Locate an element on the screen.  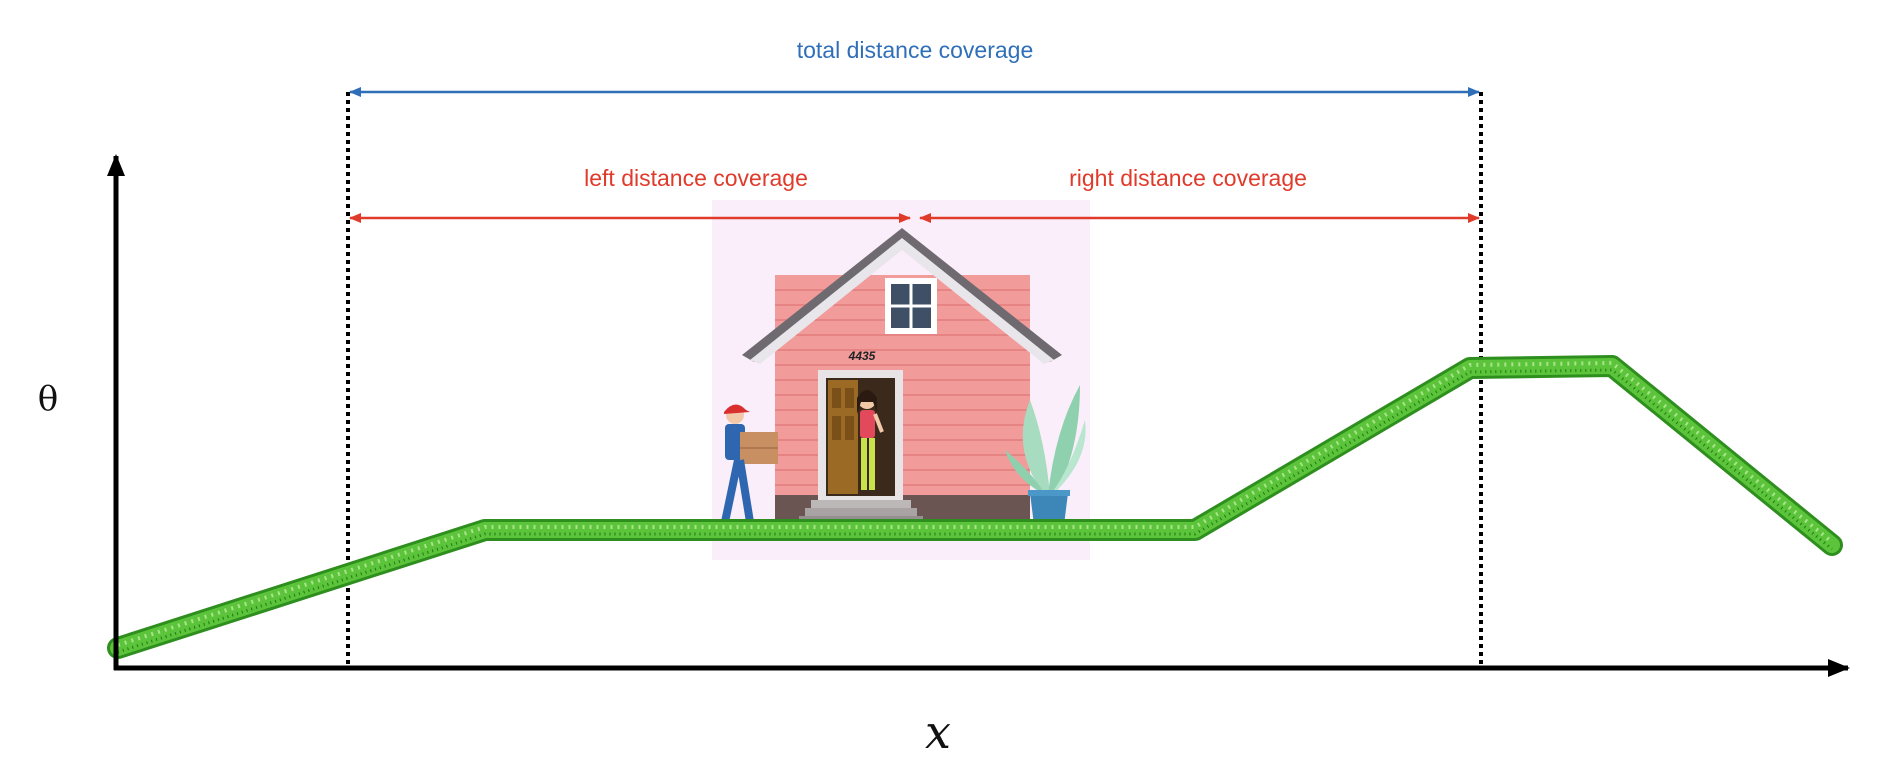
right-distance-label: right distance coverage is located at coordinates (1188, 178).